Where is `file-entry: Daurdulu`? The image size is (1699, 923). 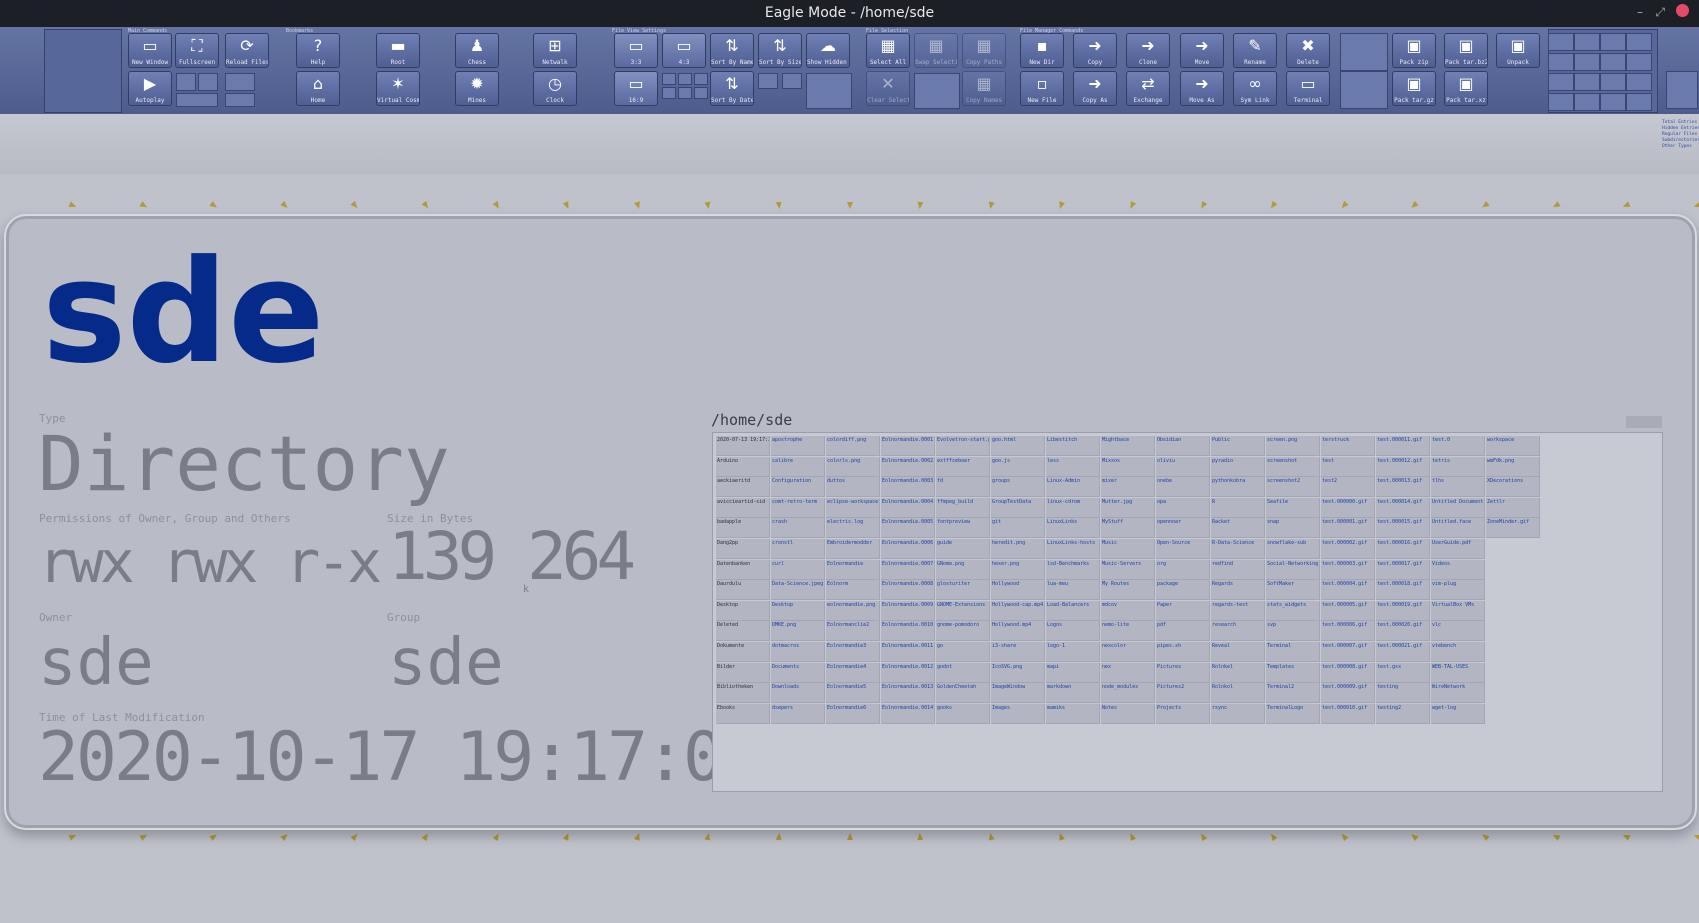
file-entry: Daurdulu is located at coordinates (743, 590).